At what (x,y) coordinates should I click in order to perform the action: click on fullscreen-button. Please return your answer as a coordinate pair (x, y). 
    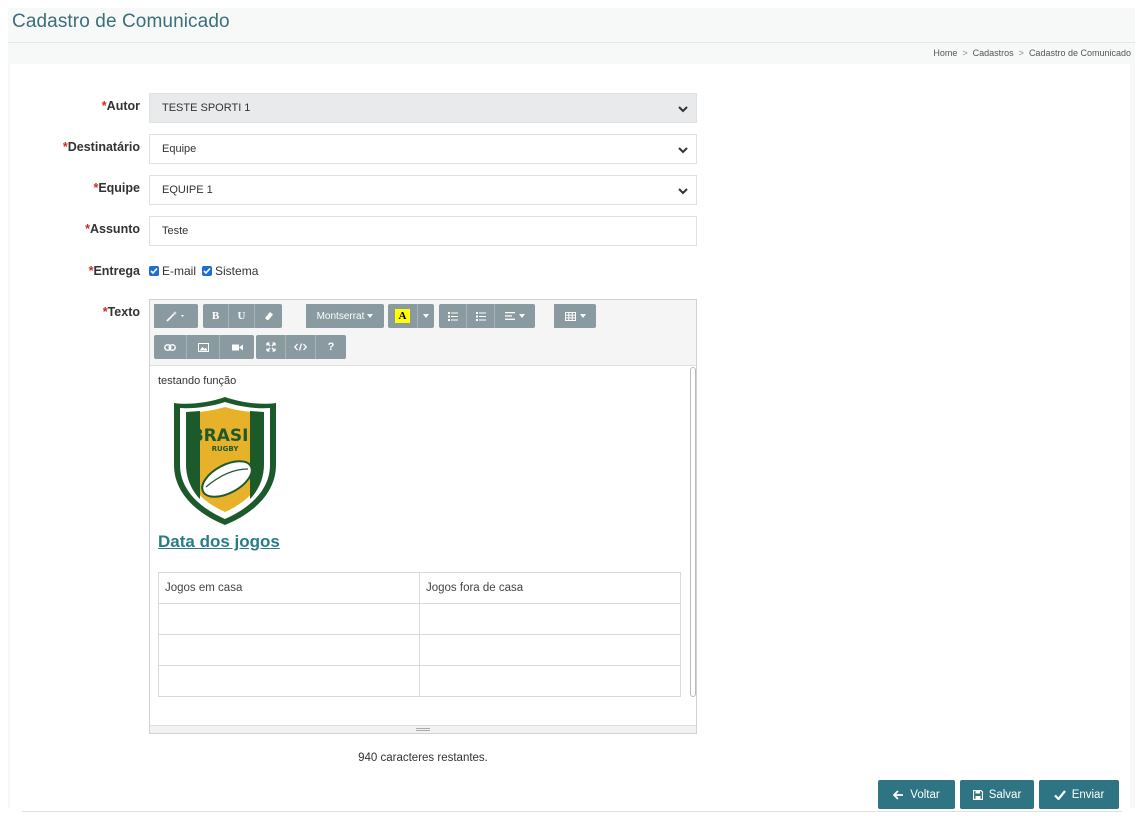
    Looking at the image, I should click on (271, 347).